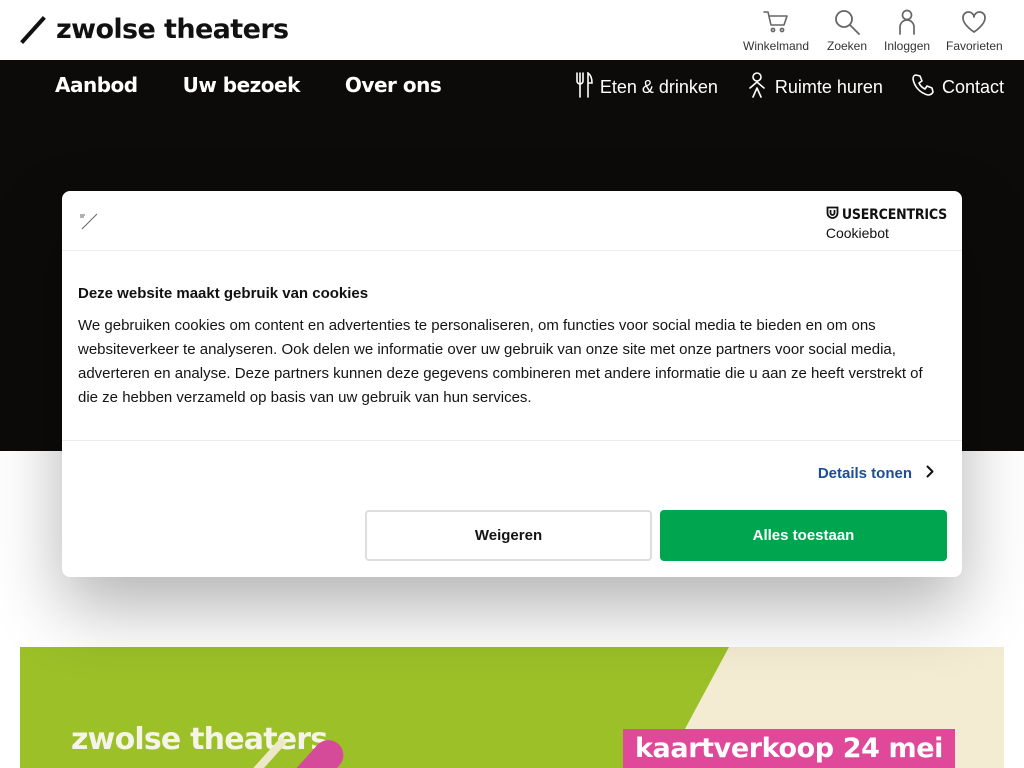 This screenshot has width=1024, height=768. Describe the element at coordinates (886, 223) in the screenshot. I see `cookiebot-brand: USERCENTRICS Cookiebot` at that location.